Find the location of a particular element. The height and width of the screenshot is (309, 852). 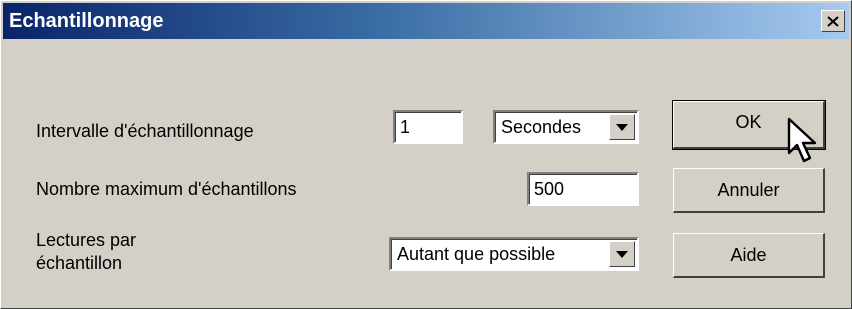

close-icon is located at coordinates (833, 21).